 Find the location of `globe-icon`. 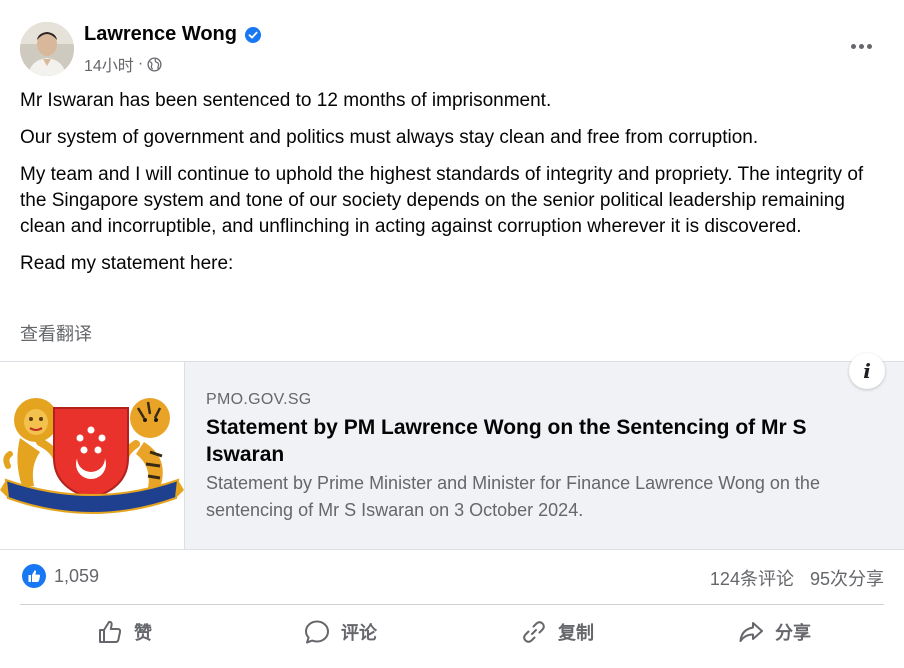

globe-icon is located at coordinates (154, 64).